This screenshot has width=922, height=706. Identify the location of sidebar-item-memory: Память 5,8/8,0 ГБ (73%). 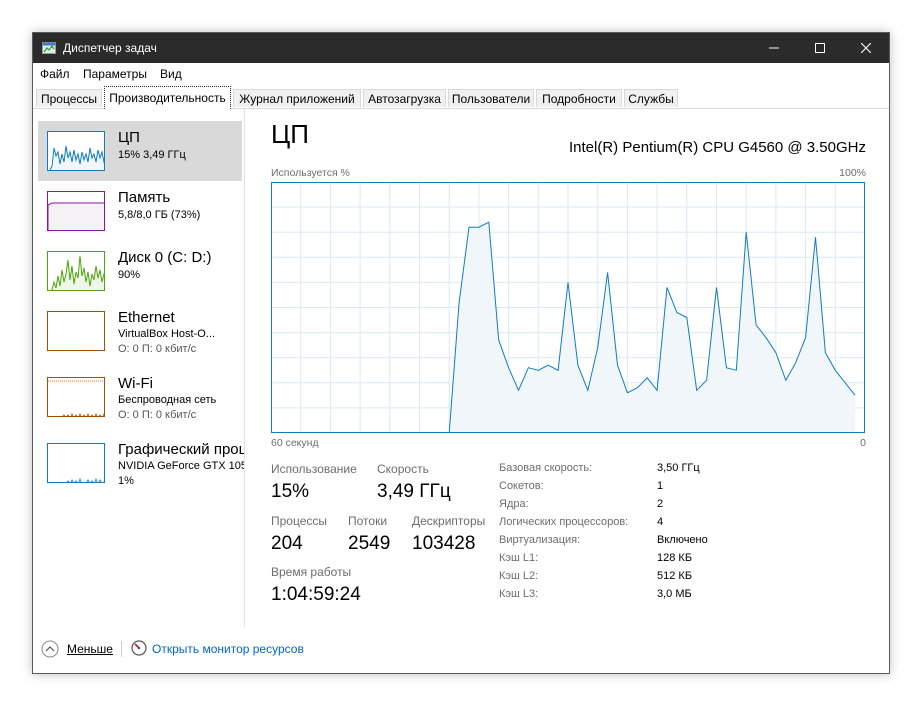
(140, 211).